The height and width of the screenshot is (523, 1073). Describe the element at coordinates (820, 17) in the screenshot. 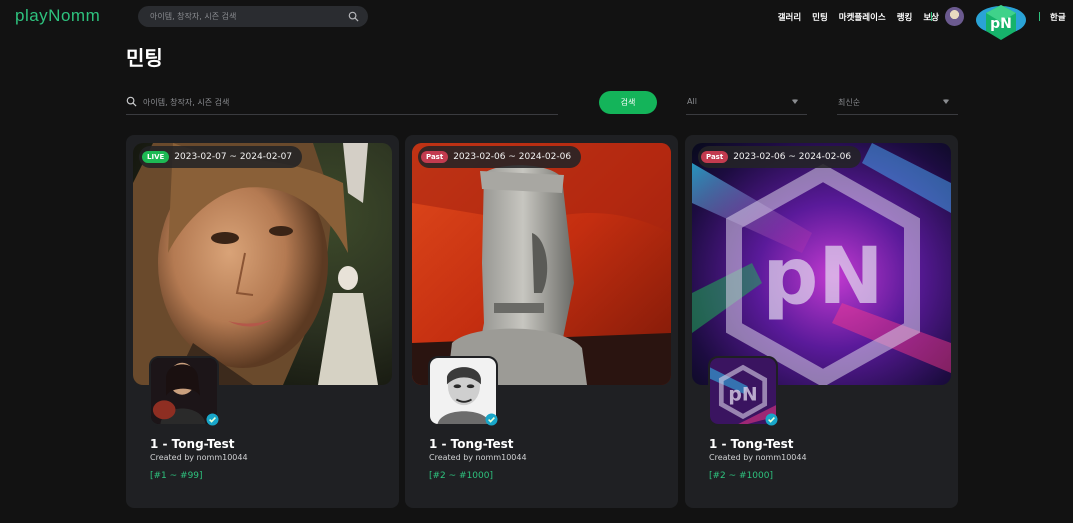

I see `nav-minting: 민팅` at that location.